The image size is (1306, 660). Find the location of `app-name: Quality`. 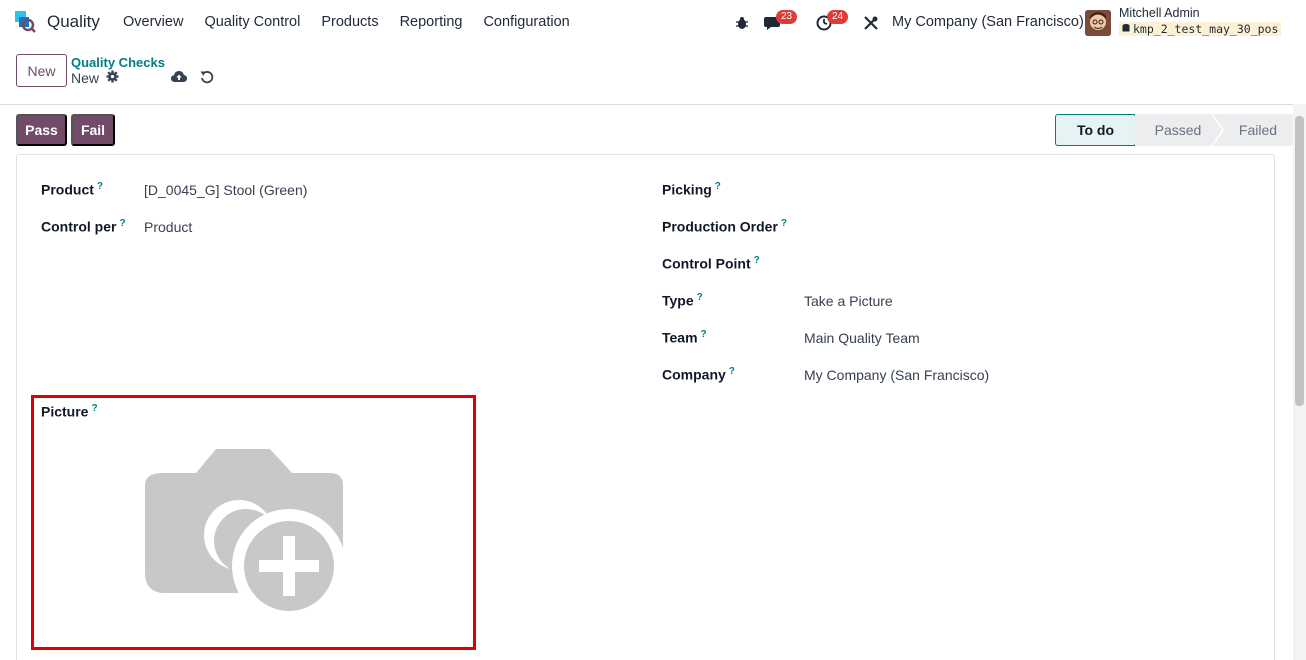

app-name: Quality is located at coordinates (73, 22).